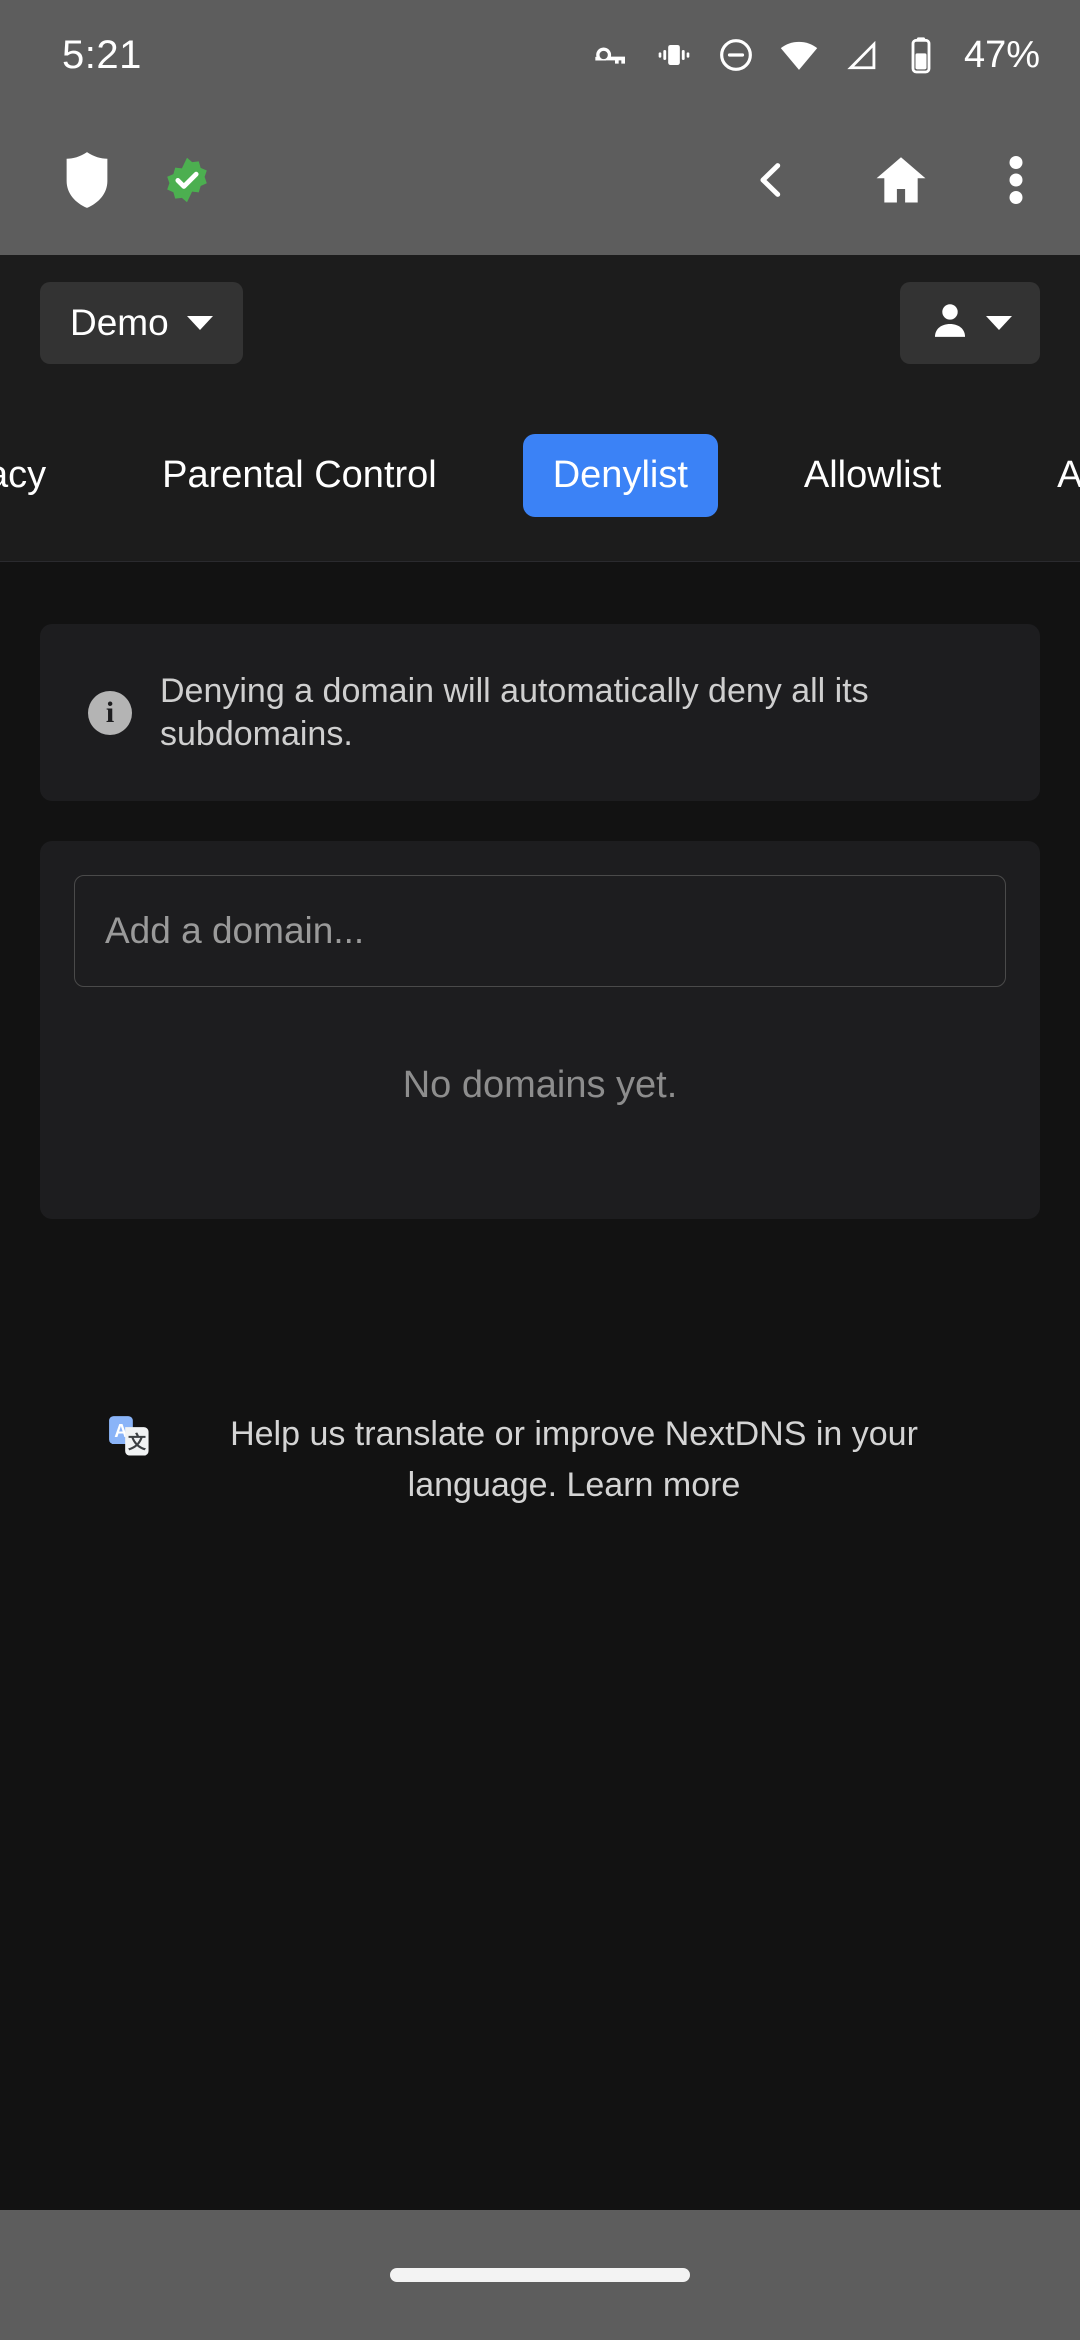 The height and width of the screenshot is (2340, 1080). I want to click on profile-name-label: Demo, so click(119, 322).